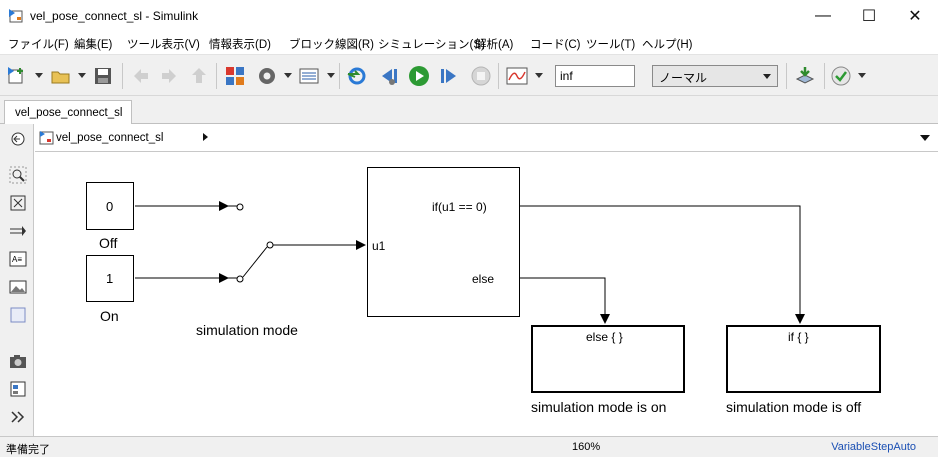  I want to click on data-inspector-icon, so click(517, 76).